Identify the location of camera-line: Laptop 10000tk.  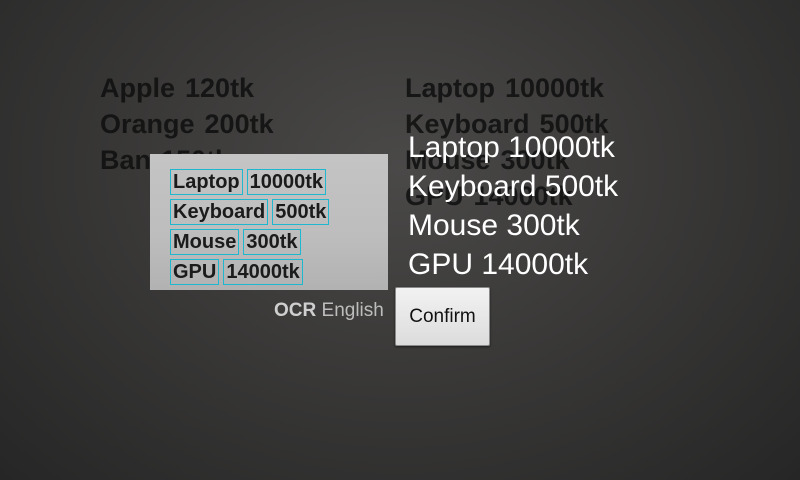
(507, 88).